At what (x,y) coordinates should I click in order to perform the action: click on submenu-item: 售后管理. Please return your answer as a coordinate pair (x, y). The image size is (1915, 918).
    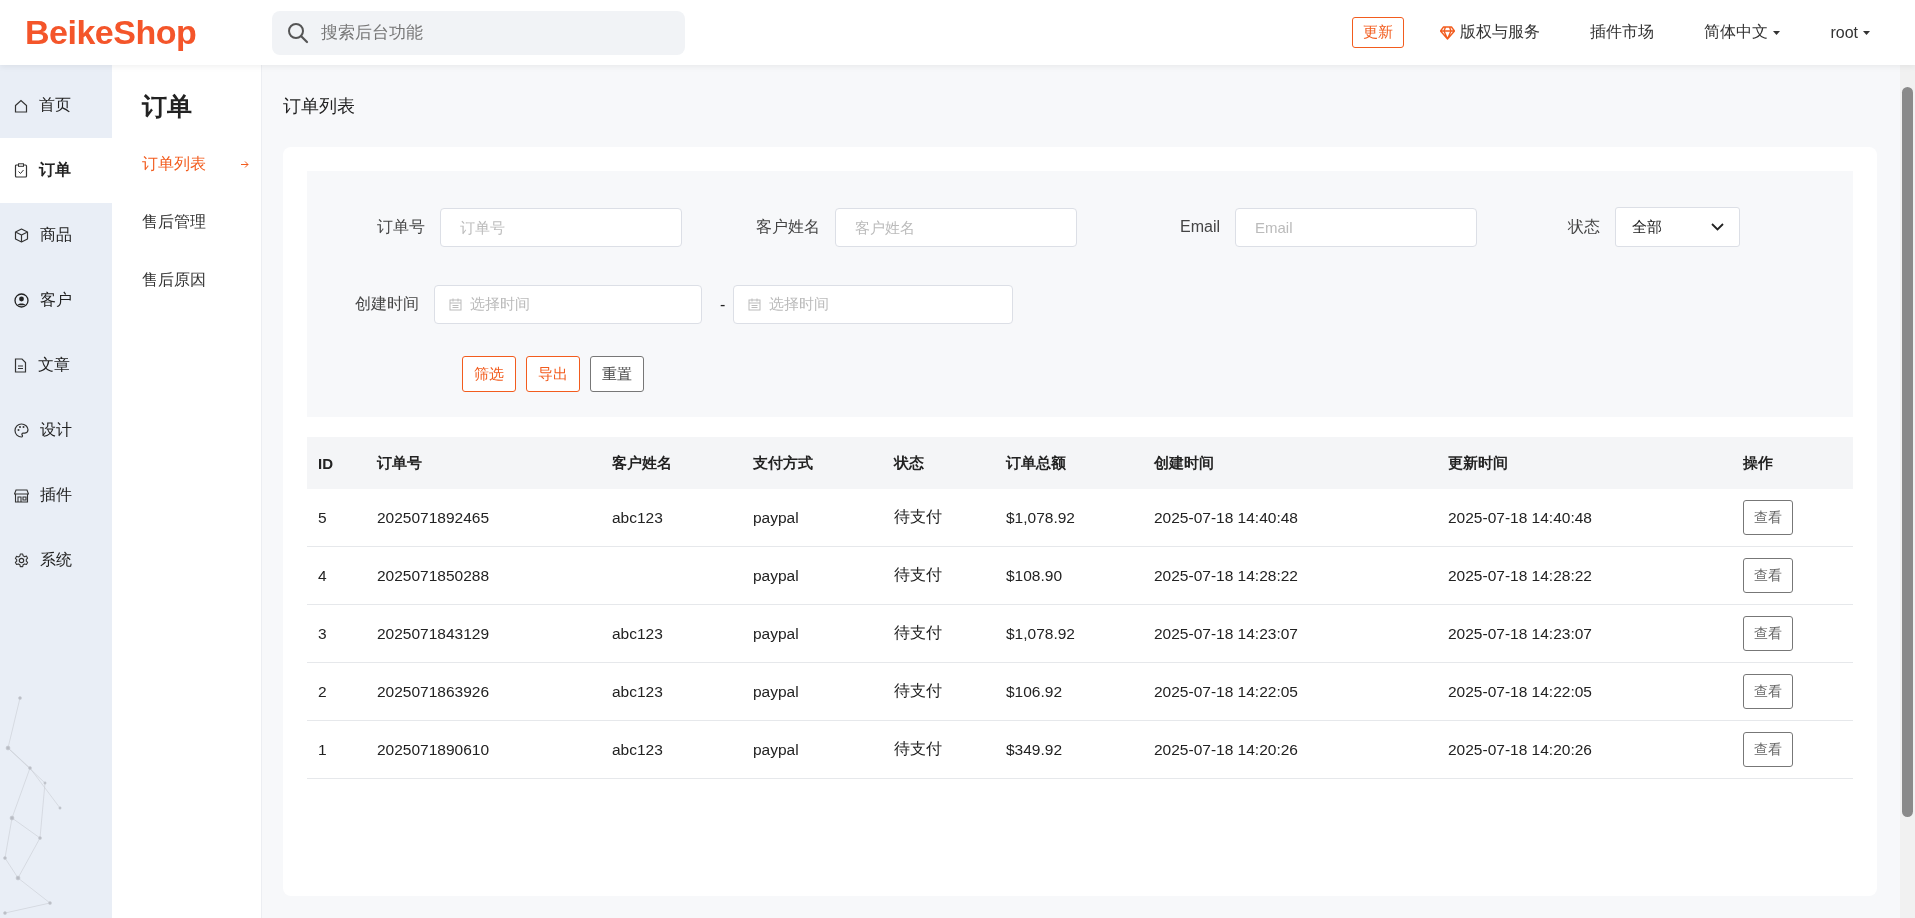
    Looking at the image, I should click on (201, 222).